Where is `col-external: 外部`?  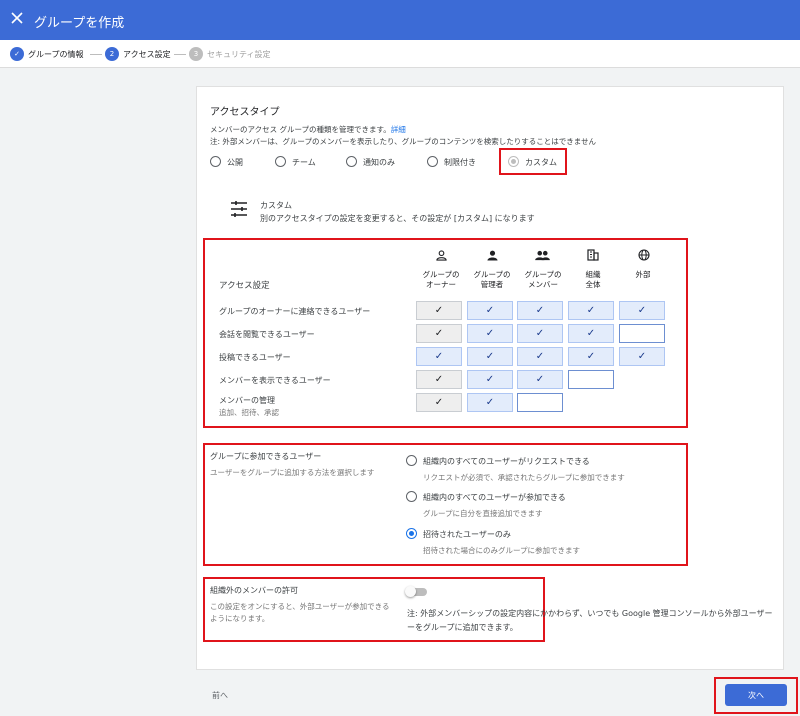
col-external: 外部 is located at coordinates (643, 275).